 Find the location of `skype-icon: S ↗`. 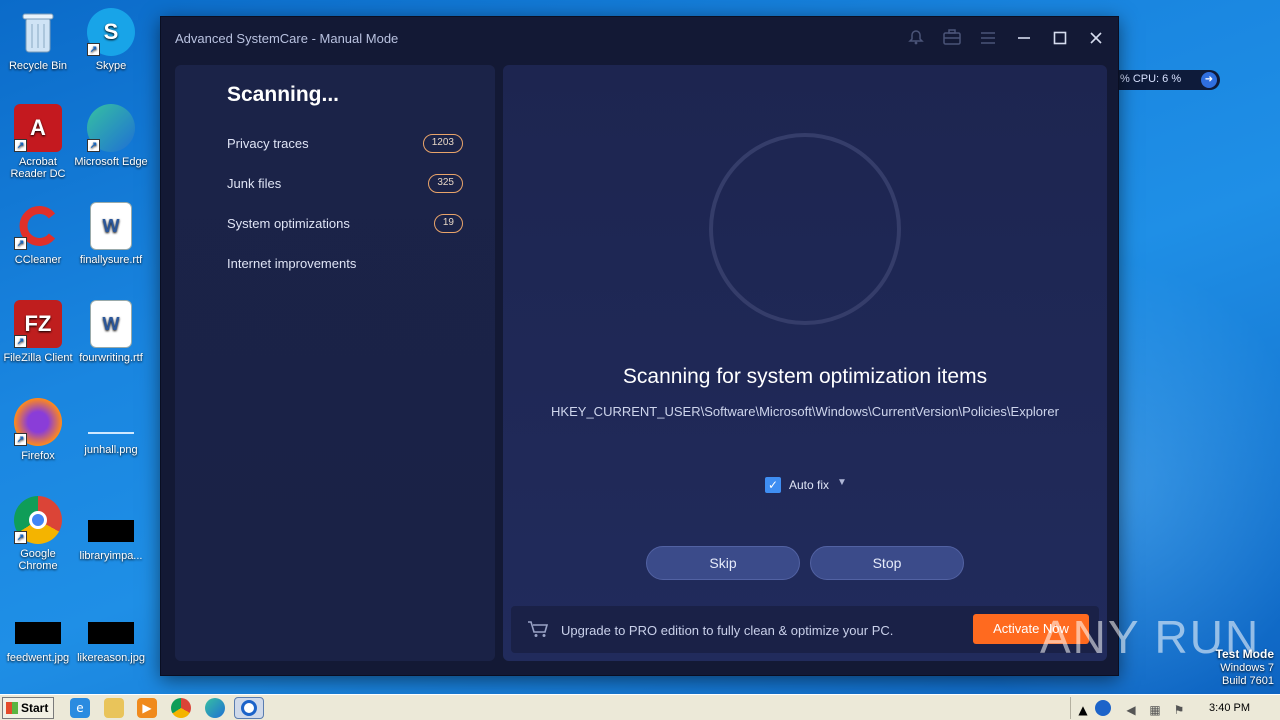

skype-icon: S ↗ is located at coordinates (111, 32).